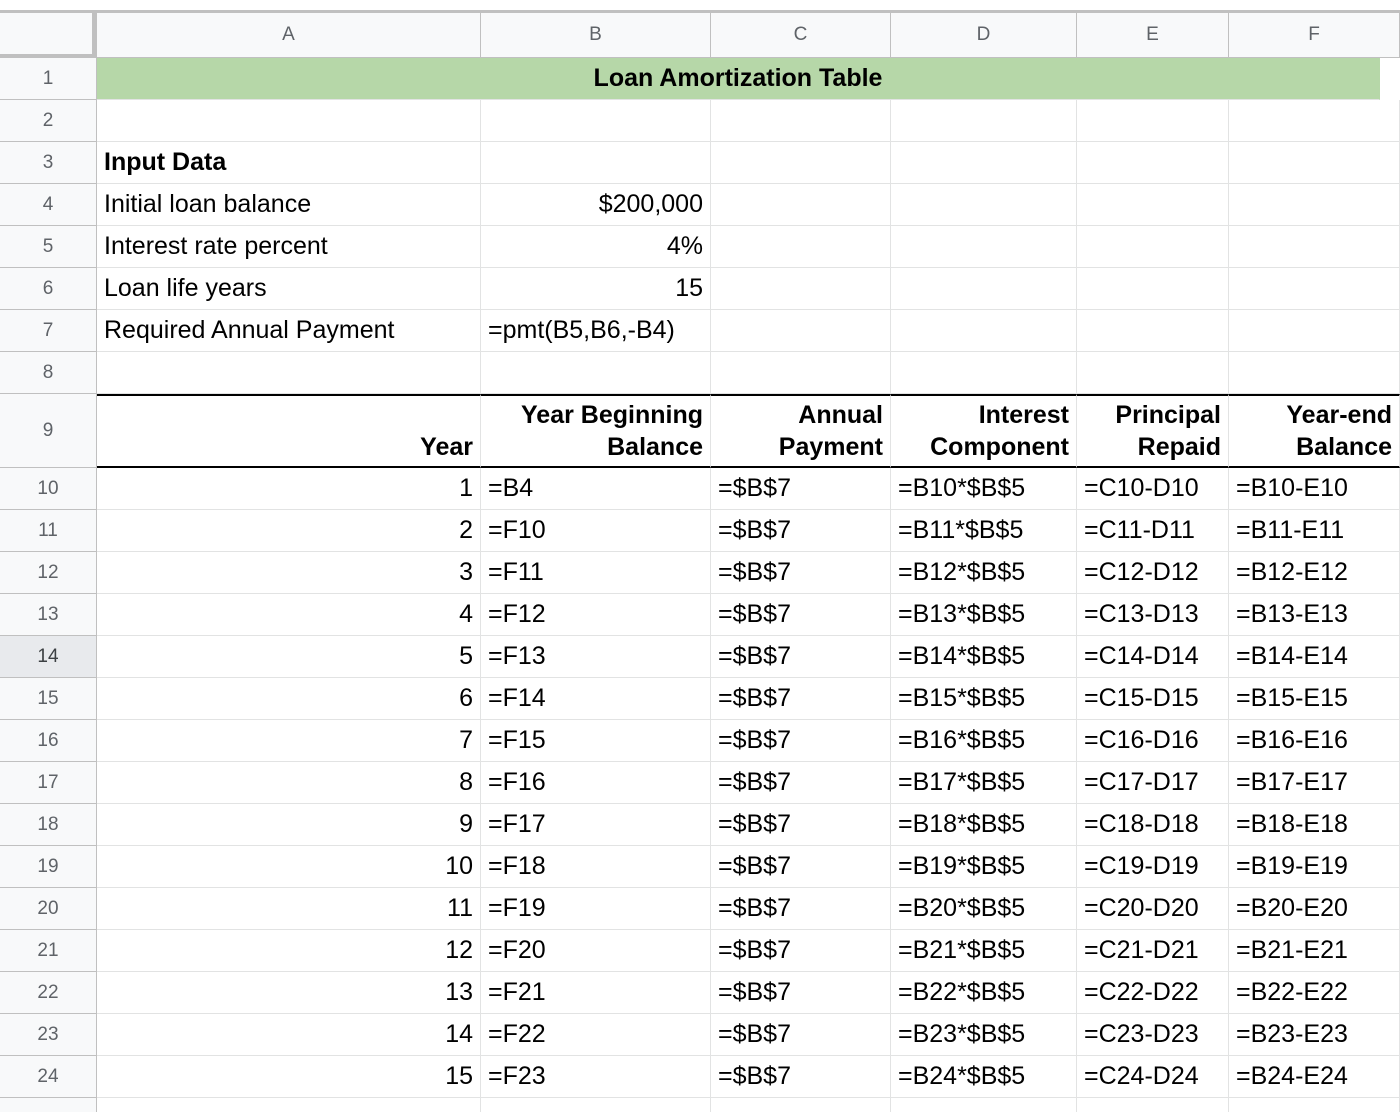 The image size is (1400, 1112). I want to click on formula-cell: =B13*$B$5, so click(984, 615).